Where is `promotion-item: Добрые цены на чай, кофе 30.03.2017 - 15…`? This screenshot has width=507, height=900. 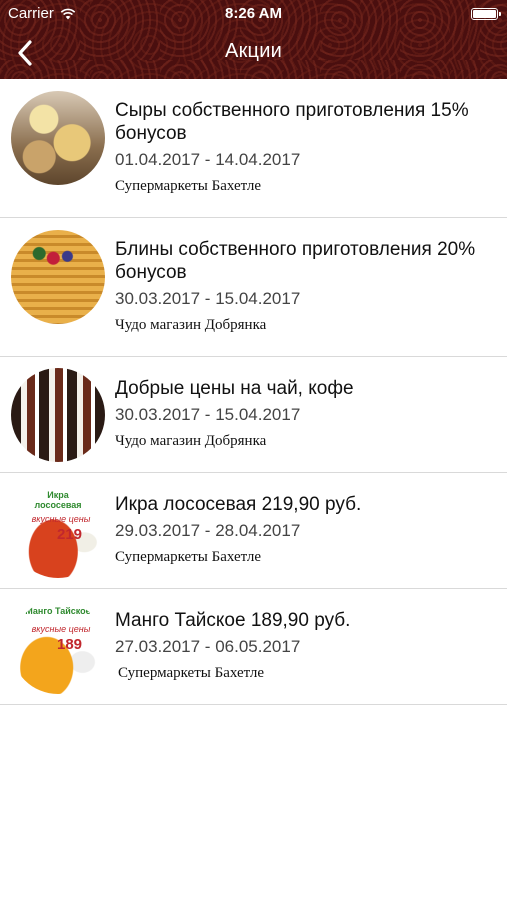
promotion-item: Добрые цены на чай, кофе 30.03.2017 - 15… is located at coordinates (253, 415).